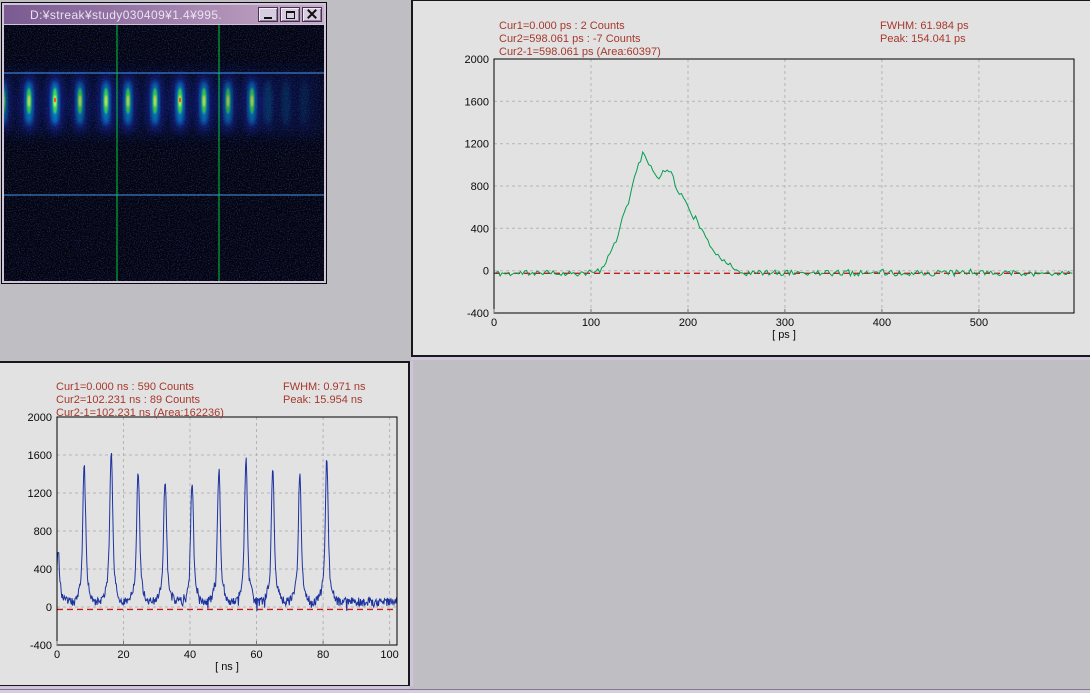 The image size is (1090, 693). I want to click on svg-text: 500, so click(979, 323).